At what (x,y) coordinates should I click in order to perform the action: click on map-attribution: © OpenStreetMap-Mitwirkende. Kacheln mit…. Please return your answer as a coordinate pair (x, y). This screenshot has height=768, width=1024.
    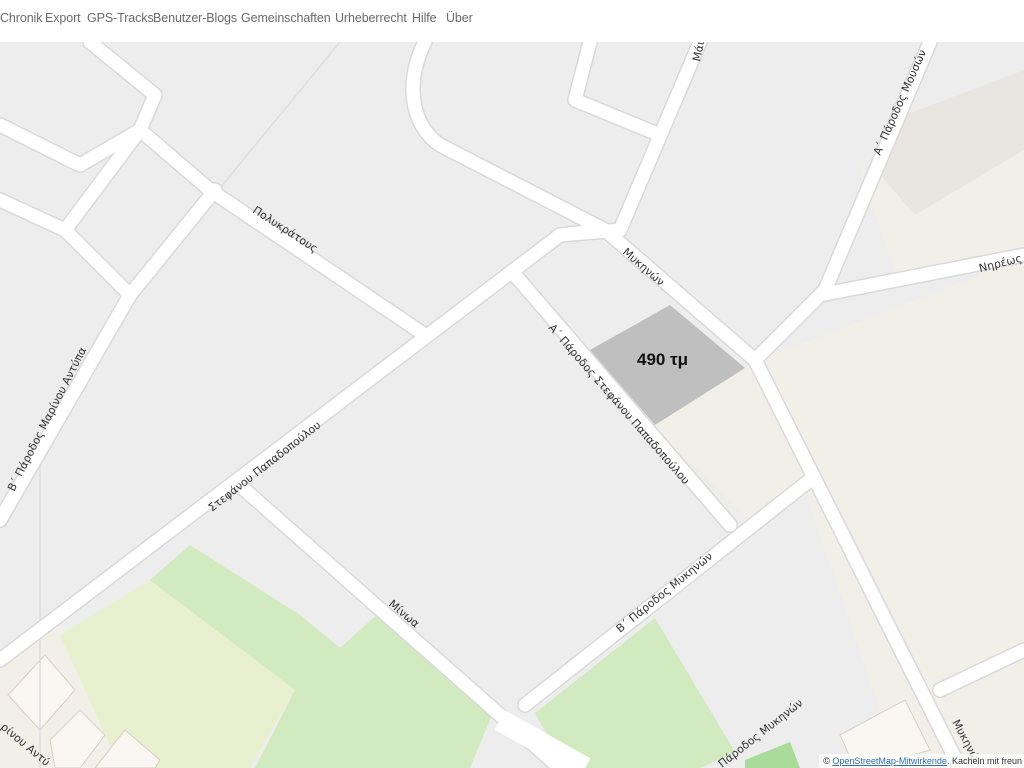
    Looking at the image, I should click on (921, 761).